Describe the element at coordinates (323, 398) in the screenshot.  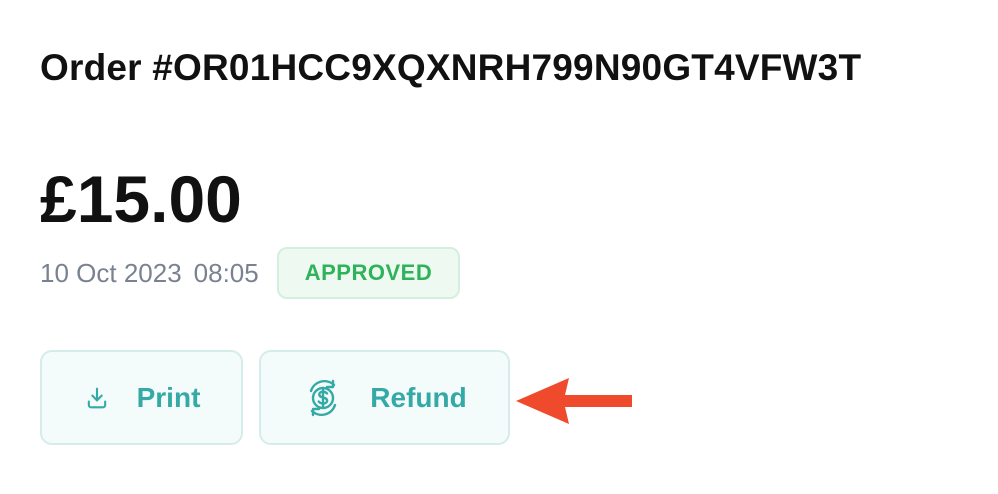
I see `refund-dollar-icon` at that location.